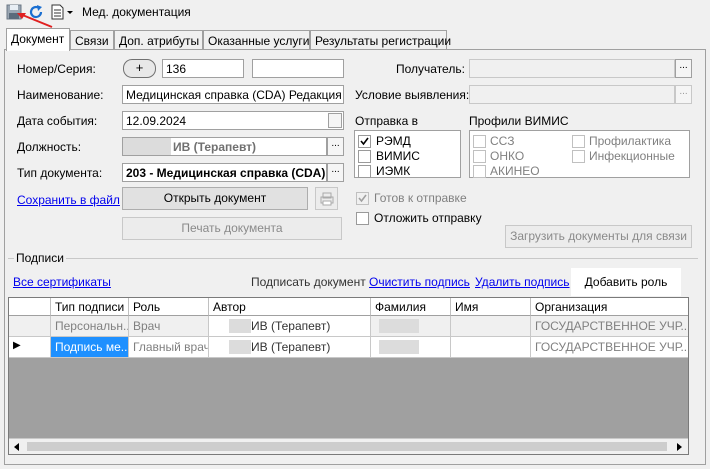 The width and height of the screenshot is (710, 469). Describe the element at coordinates (224, 172) in the screenshot. I see `doctype-field: 203 - Медицинская справка (CDA)` at that location.